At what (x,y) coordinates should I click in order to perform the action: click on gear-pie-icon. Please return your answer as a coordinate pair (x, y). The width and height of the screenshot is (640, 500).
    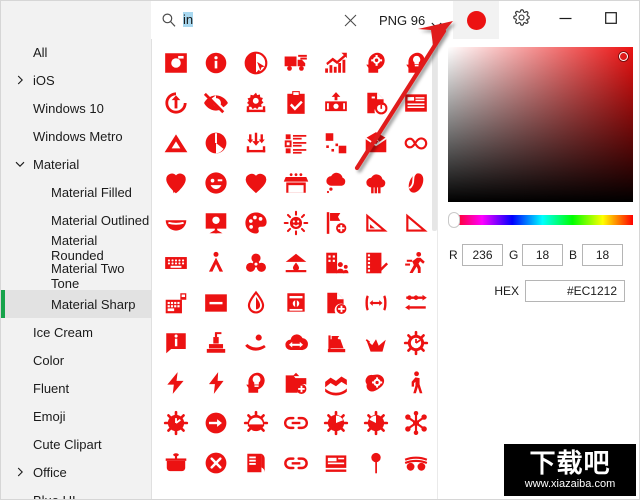
    Looking at the image, I should click on (336, 423).